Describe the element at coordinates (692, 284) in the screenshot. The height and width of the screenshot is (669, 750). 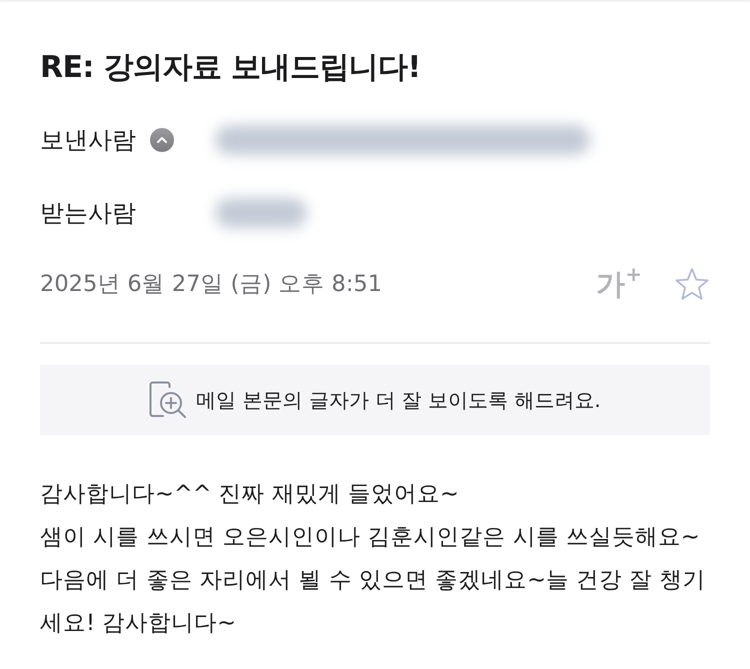
I see `star-icon` at that location.